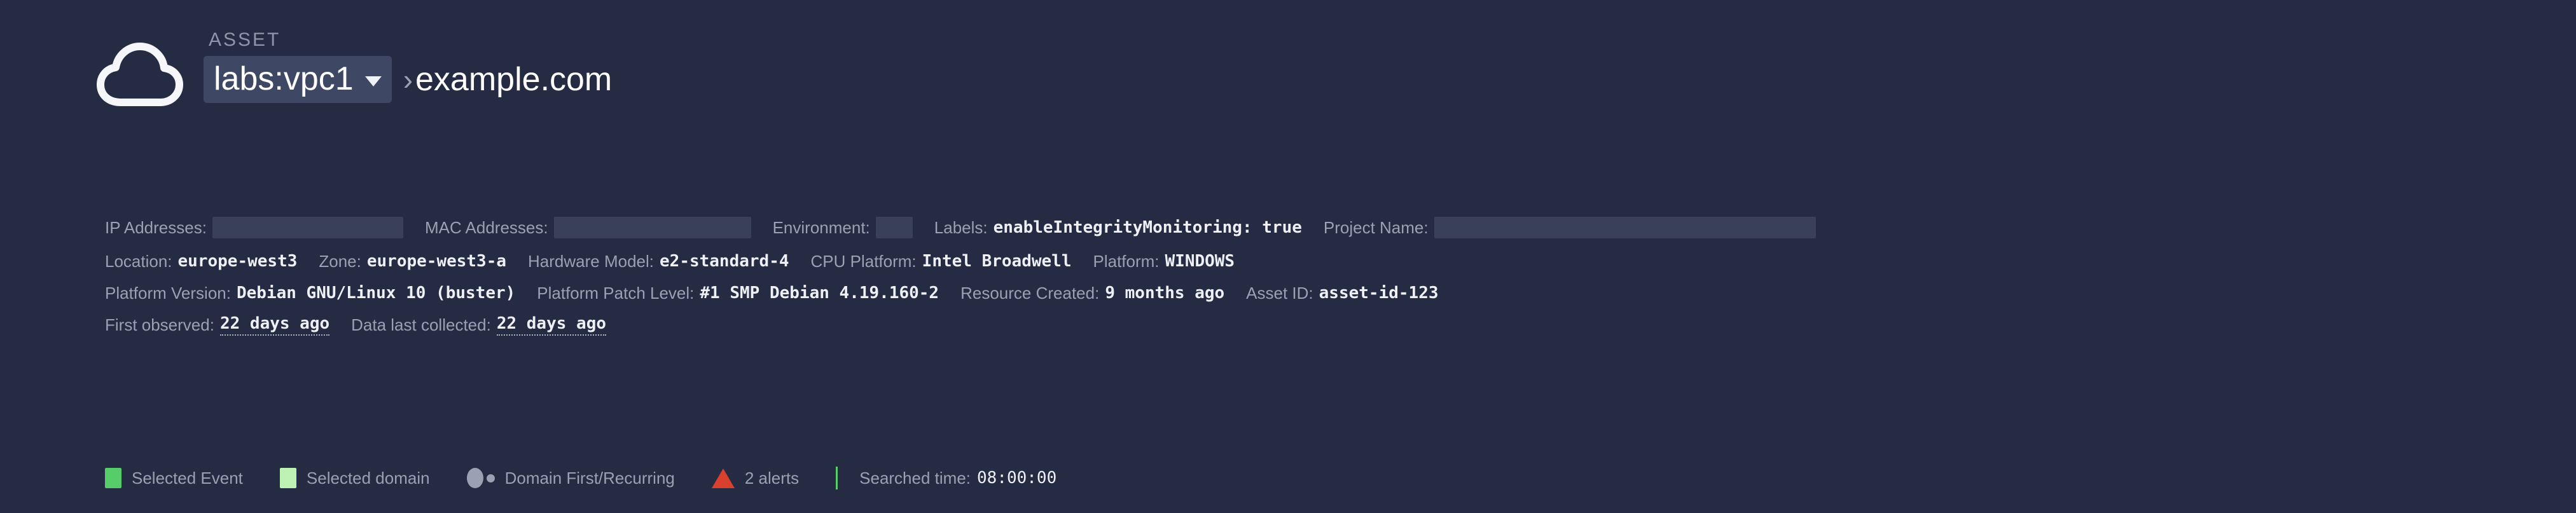 The height and width of the screenshot is (513, 2576). What do you see at coordinates (1379, 294) in the screenshot?
I see `field-value: asset-id-123` at bounding box center [1379, 294].